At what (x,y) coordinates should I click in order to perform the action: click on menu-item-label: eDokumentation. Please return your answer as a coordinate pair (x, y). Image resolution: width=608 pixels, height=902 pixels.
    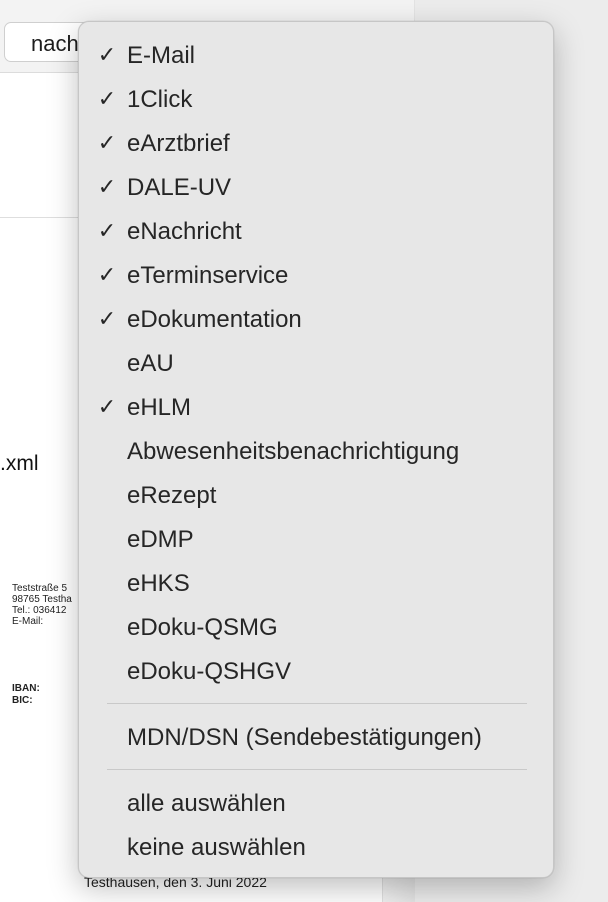
    Looking at the image, I should click on (214, 319).